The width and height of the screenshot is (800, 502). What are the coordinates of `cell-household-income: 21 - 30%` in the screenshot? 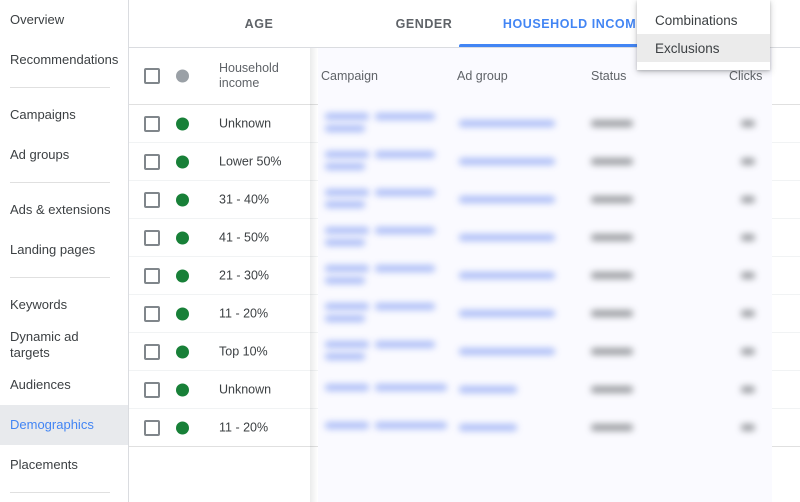 It's located at (244, 275).